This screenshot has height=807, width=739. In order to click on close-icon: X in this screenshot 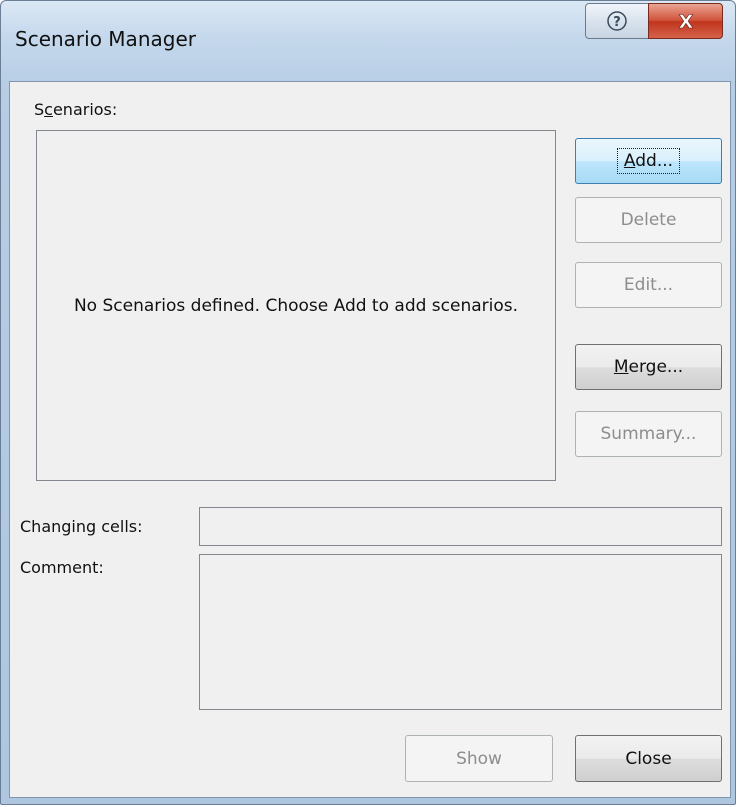, I will do `click(686, 21)`.